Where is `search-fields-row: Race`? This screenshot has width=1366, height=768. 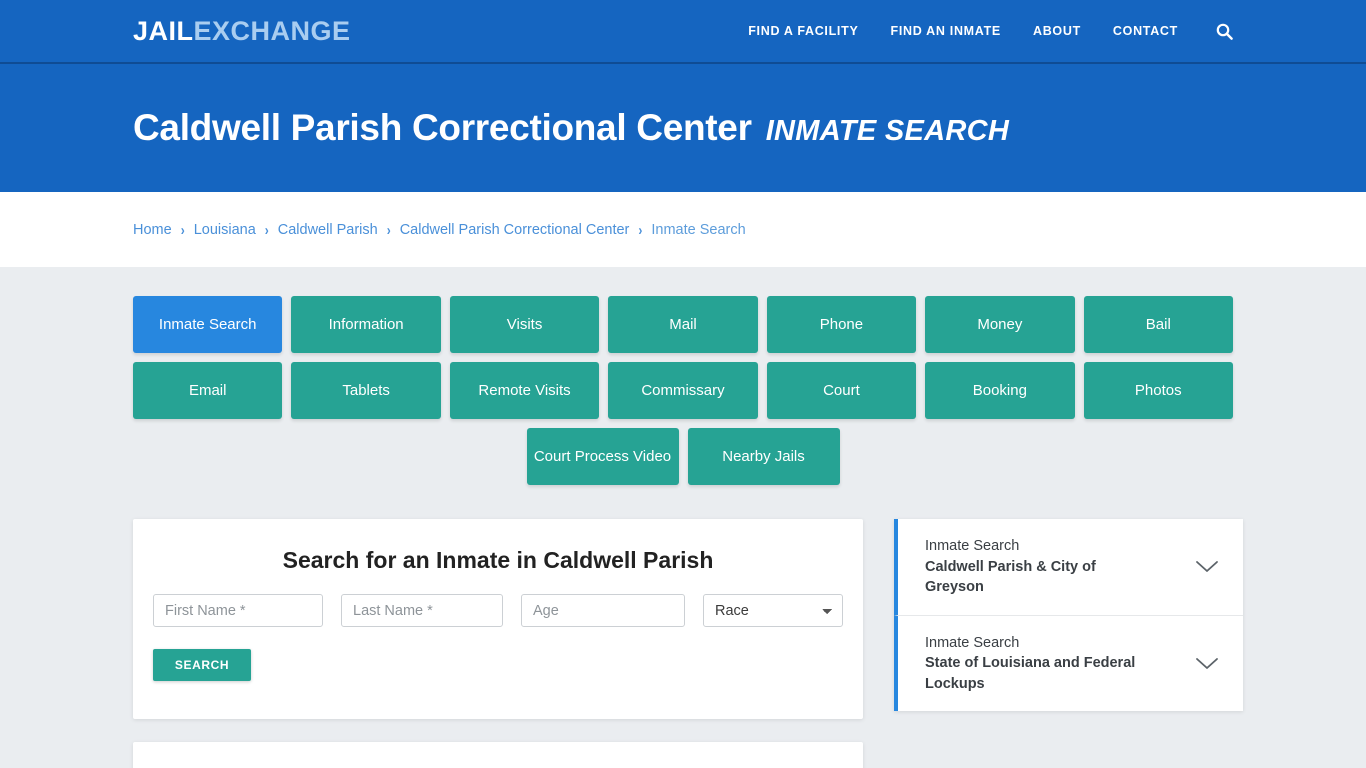
search-fields-row: Race is located at coordinates (498, 610).